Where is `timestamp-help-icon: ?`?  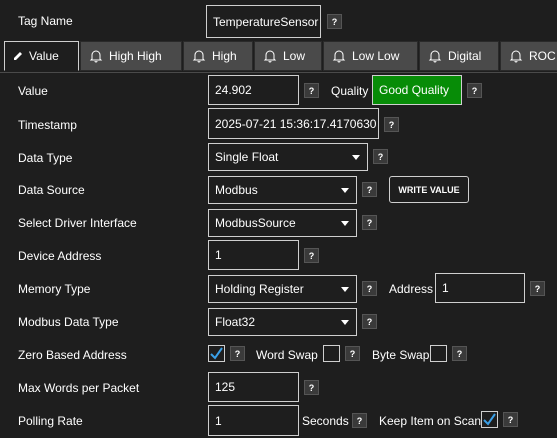
timestamp-help-icon: ? is located at coordinates (391, 124).